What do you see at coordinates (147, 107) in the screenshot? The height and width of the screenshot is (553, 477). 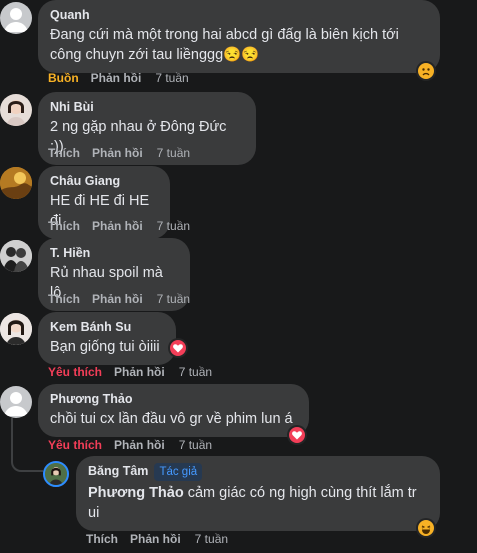 I see `comment-author: Nhi Bùi` at bounding box center [147, 107].